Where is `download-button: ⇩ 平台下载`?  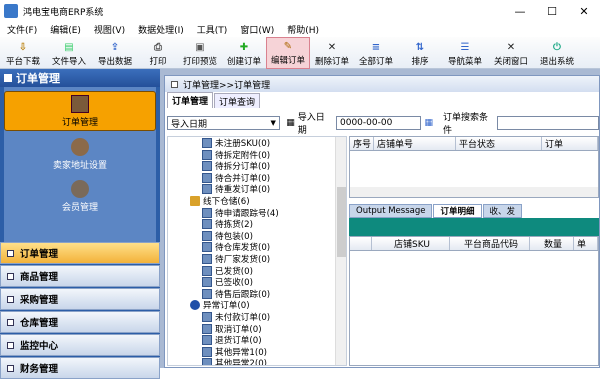
download-button: ⇩ 平台下载 is located at coordinates (23, 53).